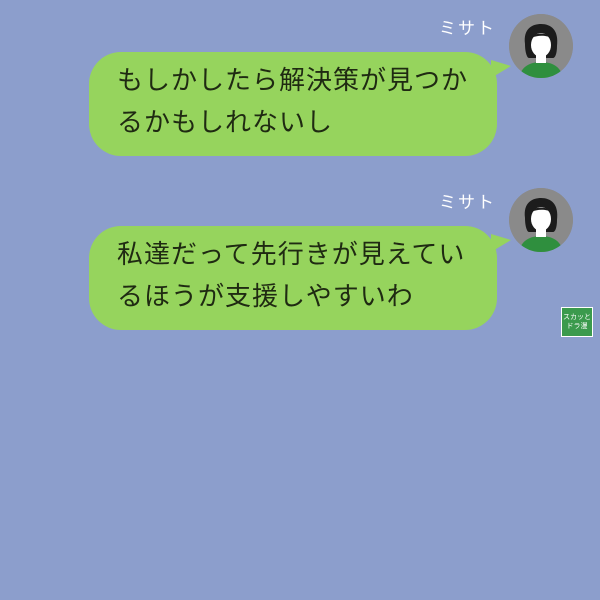  I want to click on badge-line: スカッと, so click(577, 317).